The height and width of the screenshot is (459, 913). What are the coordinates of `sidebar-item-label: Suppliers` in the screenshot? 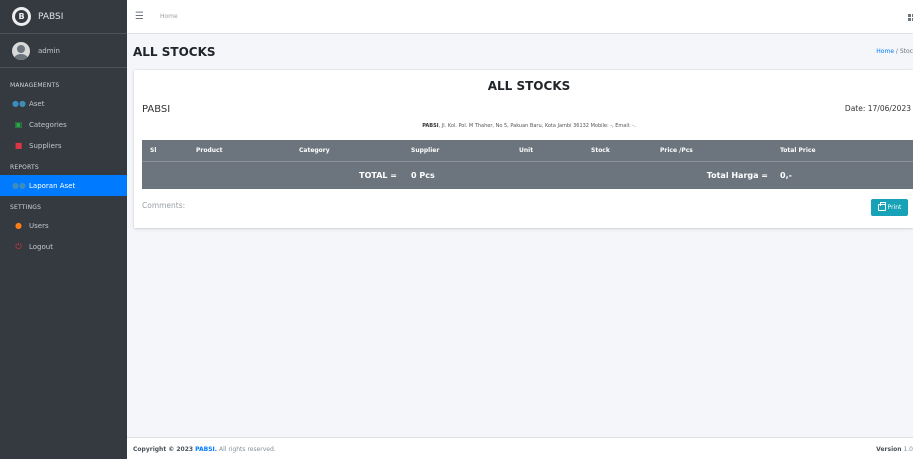 It's located at (45, 145).